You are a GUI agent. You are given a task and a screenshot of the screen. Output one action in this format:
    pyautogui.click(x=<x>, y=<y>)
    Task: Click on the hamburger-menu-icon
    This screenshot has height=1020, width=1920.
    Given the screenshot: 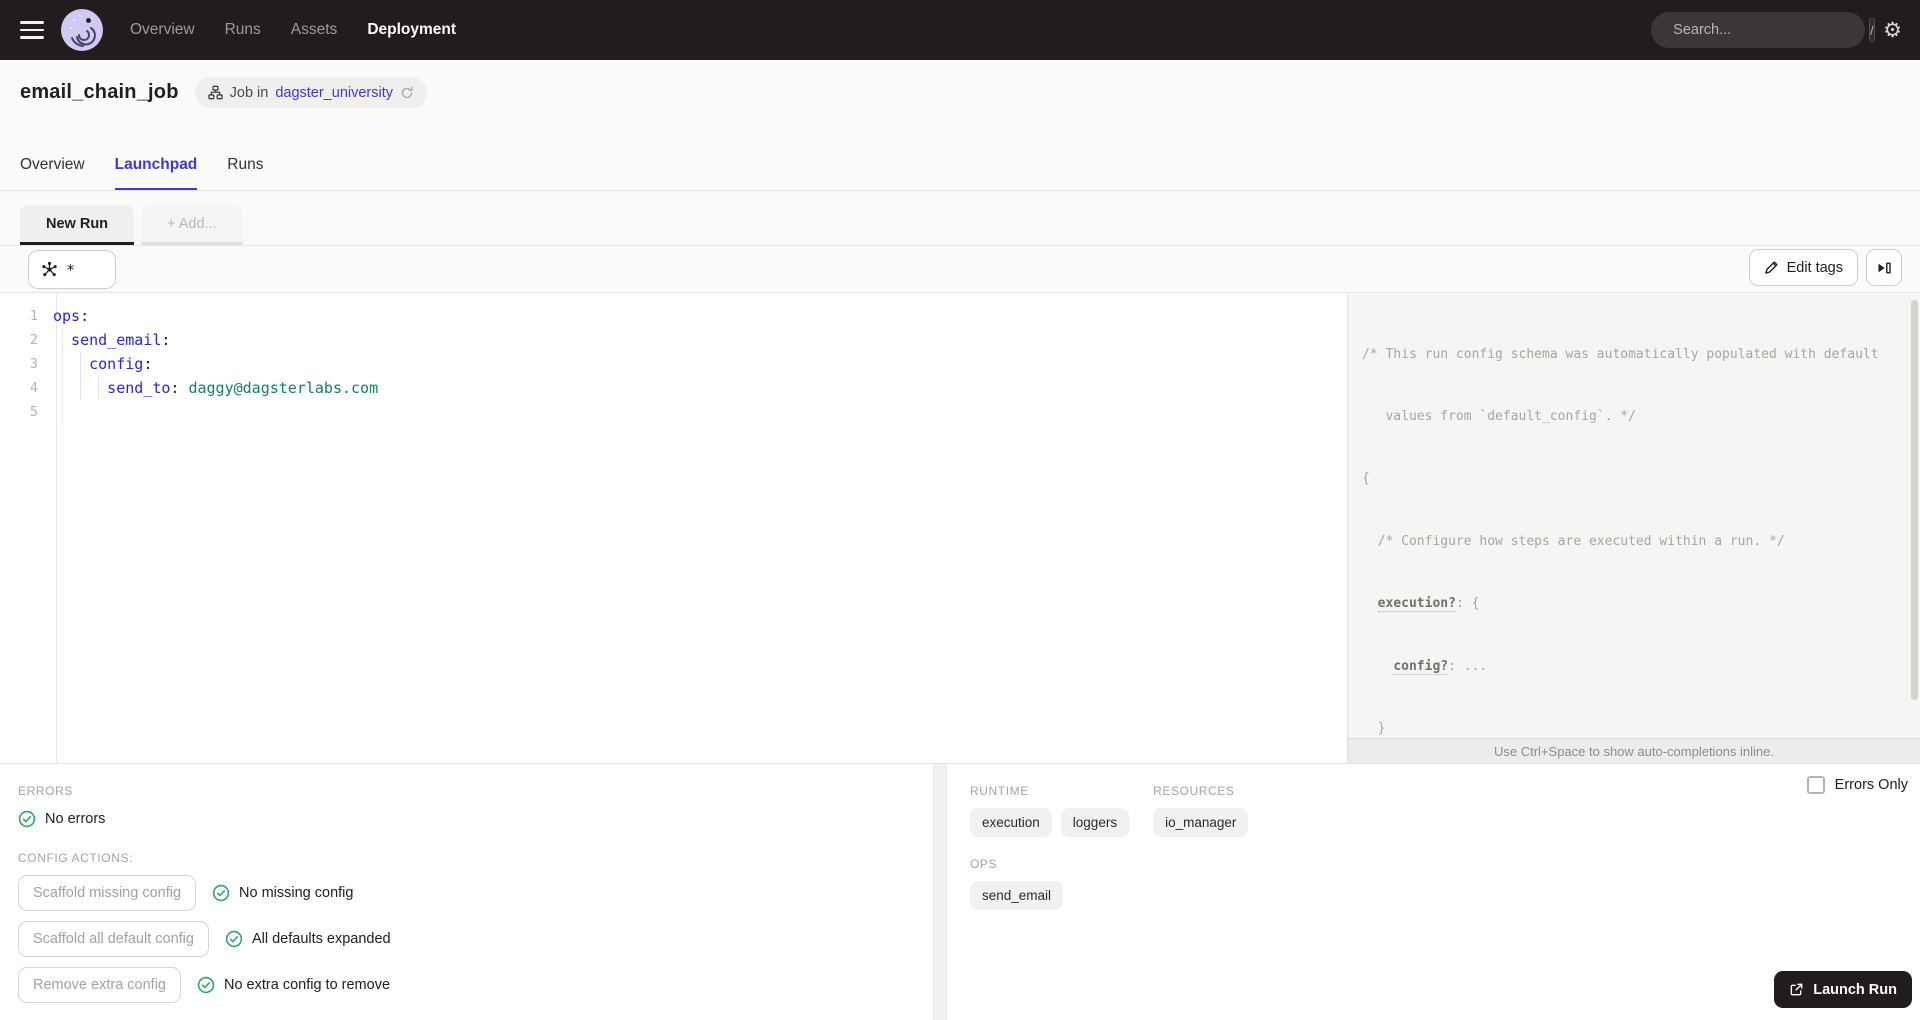 What is the action you would take?
    pyautogui.click(x=32, y=30)
    